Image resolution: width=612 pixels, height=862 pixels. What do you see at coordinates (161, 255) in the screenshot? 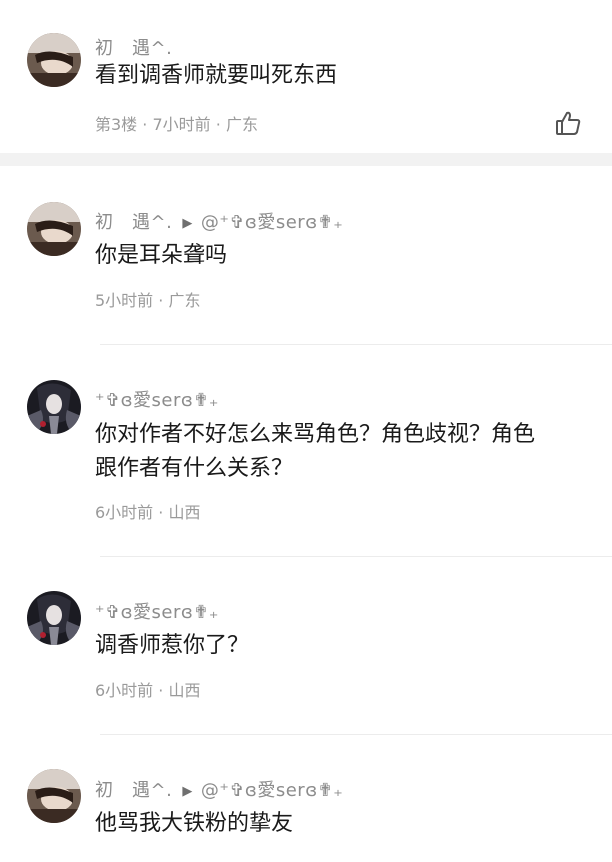
I see `comment-text: 你是耳朵聋吗` at bounding box center [161, 255].